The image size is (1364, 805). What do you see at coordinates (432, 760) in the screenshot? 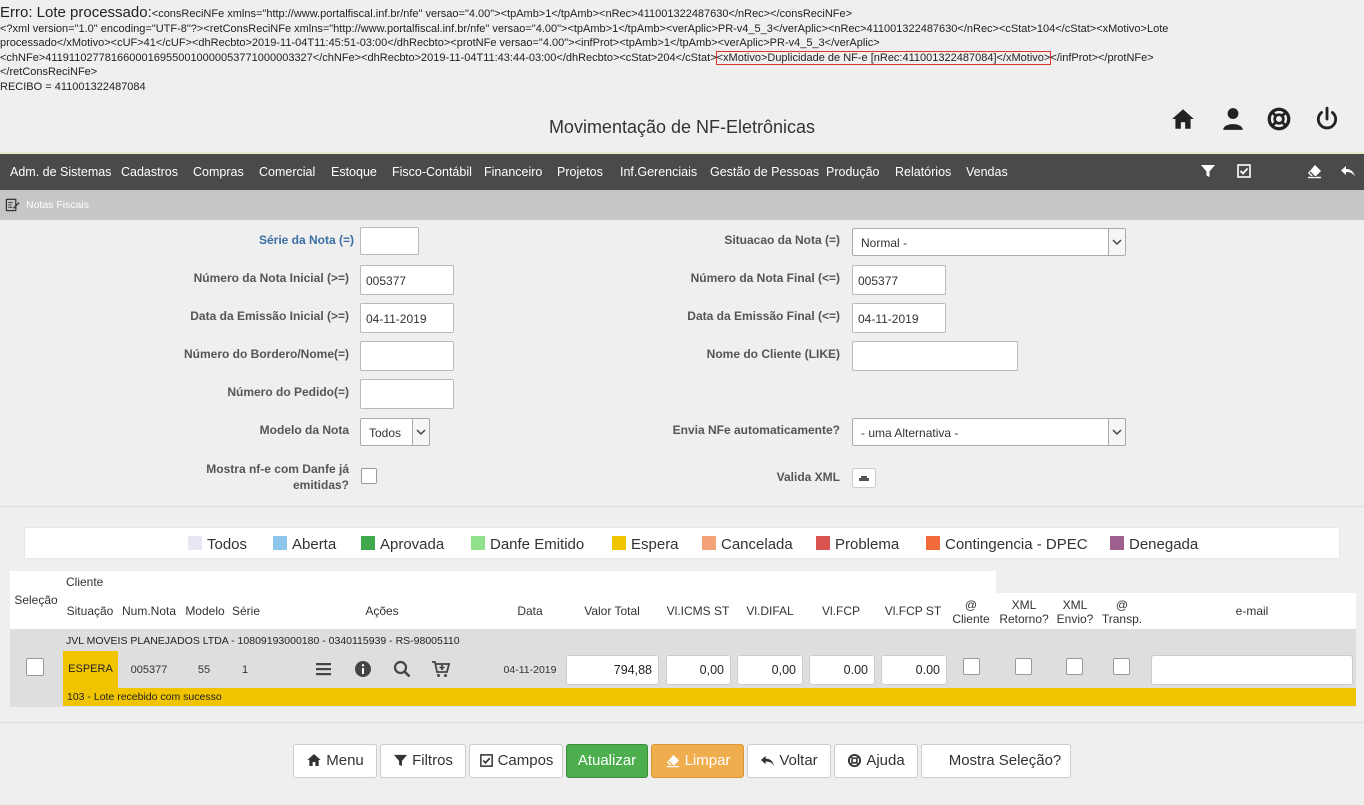
I see `filtros-button-label: Filtros` at bounding box center [432, 760].